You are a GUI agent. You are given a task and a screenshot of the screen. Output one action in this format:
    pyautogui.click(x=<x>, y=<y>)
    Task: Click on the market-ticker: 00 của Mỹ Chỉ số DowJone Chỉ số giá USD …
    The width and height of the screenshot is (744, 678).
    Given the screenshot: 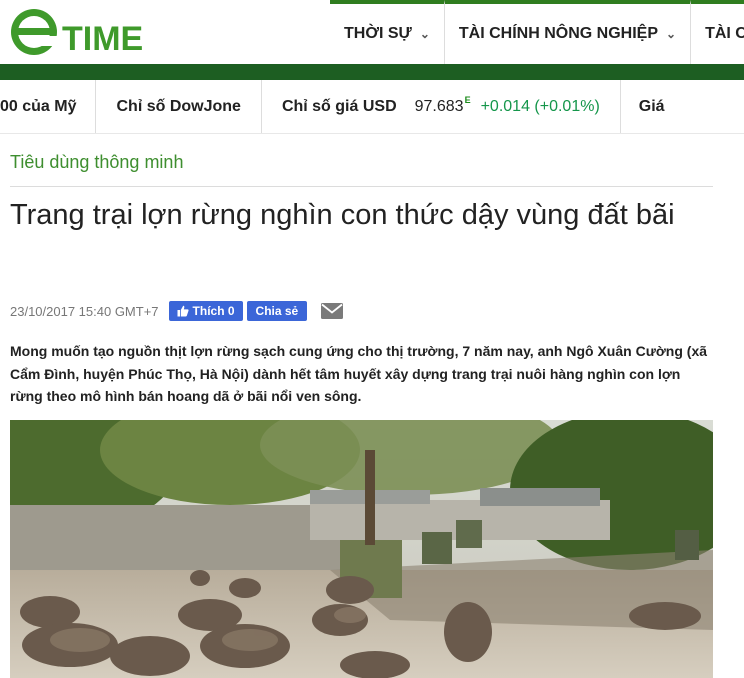 What is the action you would take?
    pyautogui.click(x=372, y=107)
    